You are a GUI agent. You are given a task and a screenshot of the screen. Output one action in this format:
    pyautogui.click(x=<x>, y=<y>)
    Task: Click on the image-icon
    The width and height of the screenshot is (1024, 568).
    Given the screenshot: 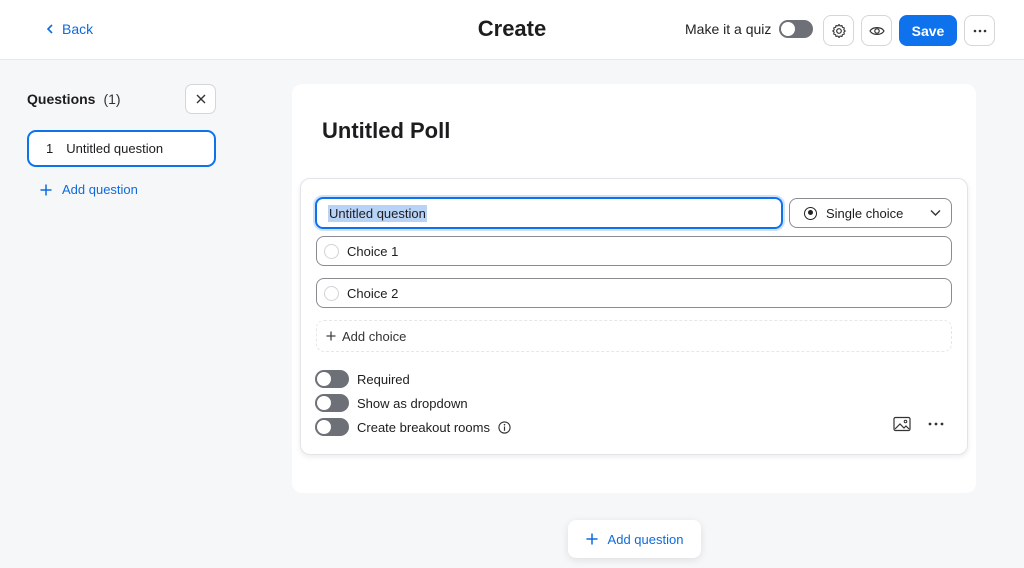 What is the action you would take?
    pyautogui.click(x=902, y=424)
    